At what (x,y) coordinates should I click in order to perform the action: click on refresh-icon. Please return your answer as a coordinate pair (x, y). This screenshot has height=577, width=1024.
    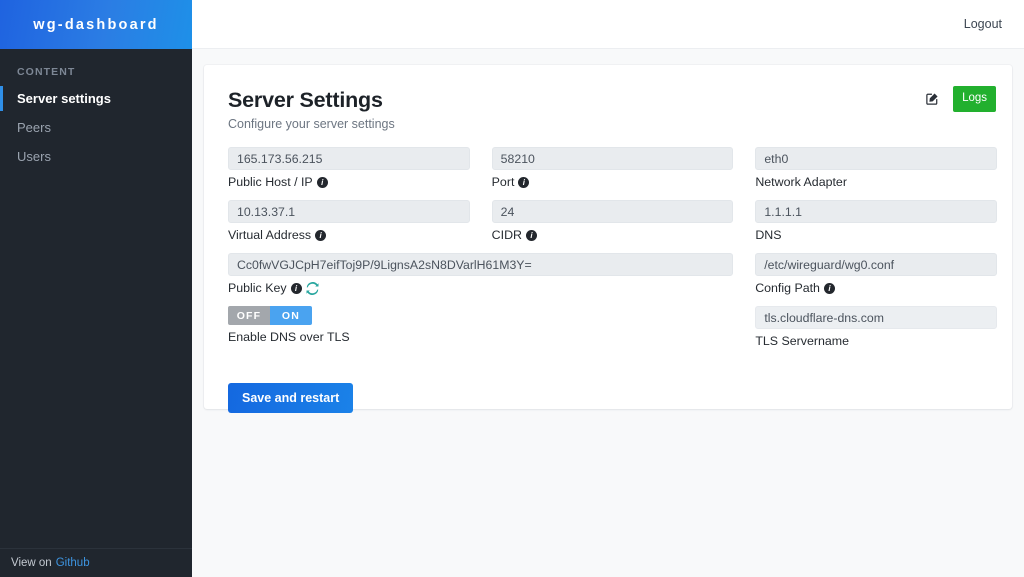
    Looking at the image, I should click on (312, 288).